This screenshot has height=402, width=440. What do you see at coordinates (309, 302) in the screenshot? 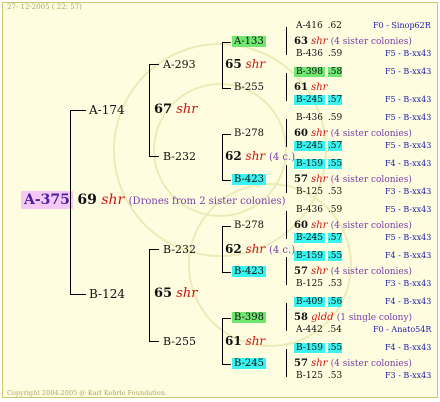
I see `node-label: B-409` at bounding box center [309, 302].